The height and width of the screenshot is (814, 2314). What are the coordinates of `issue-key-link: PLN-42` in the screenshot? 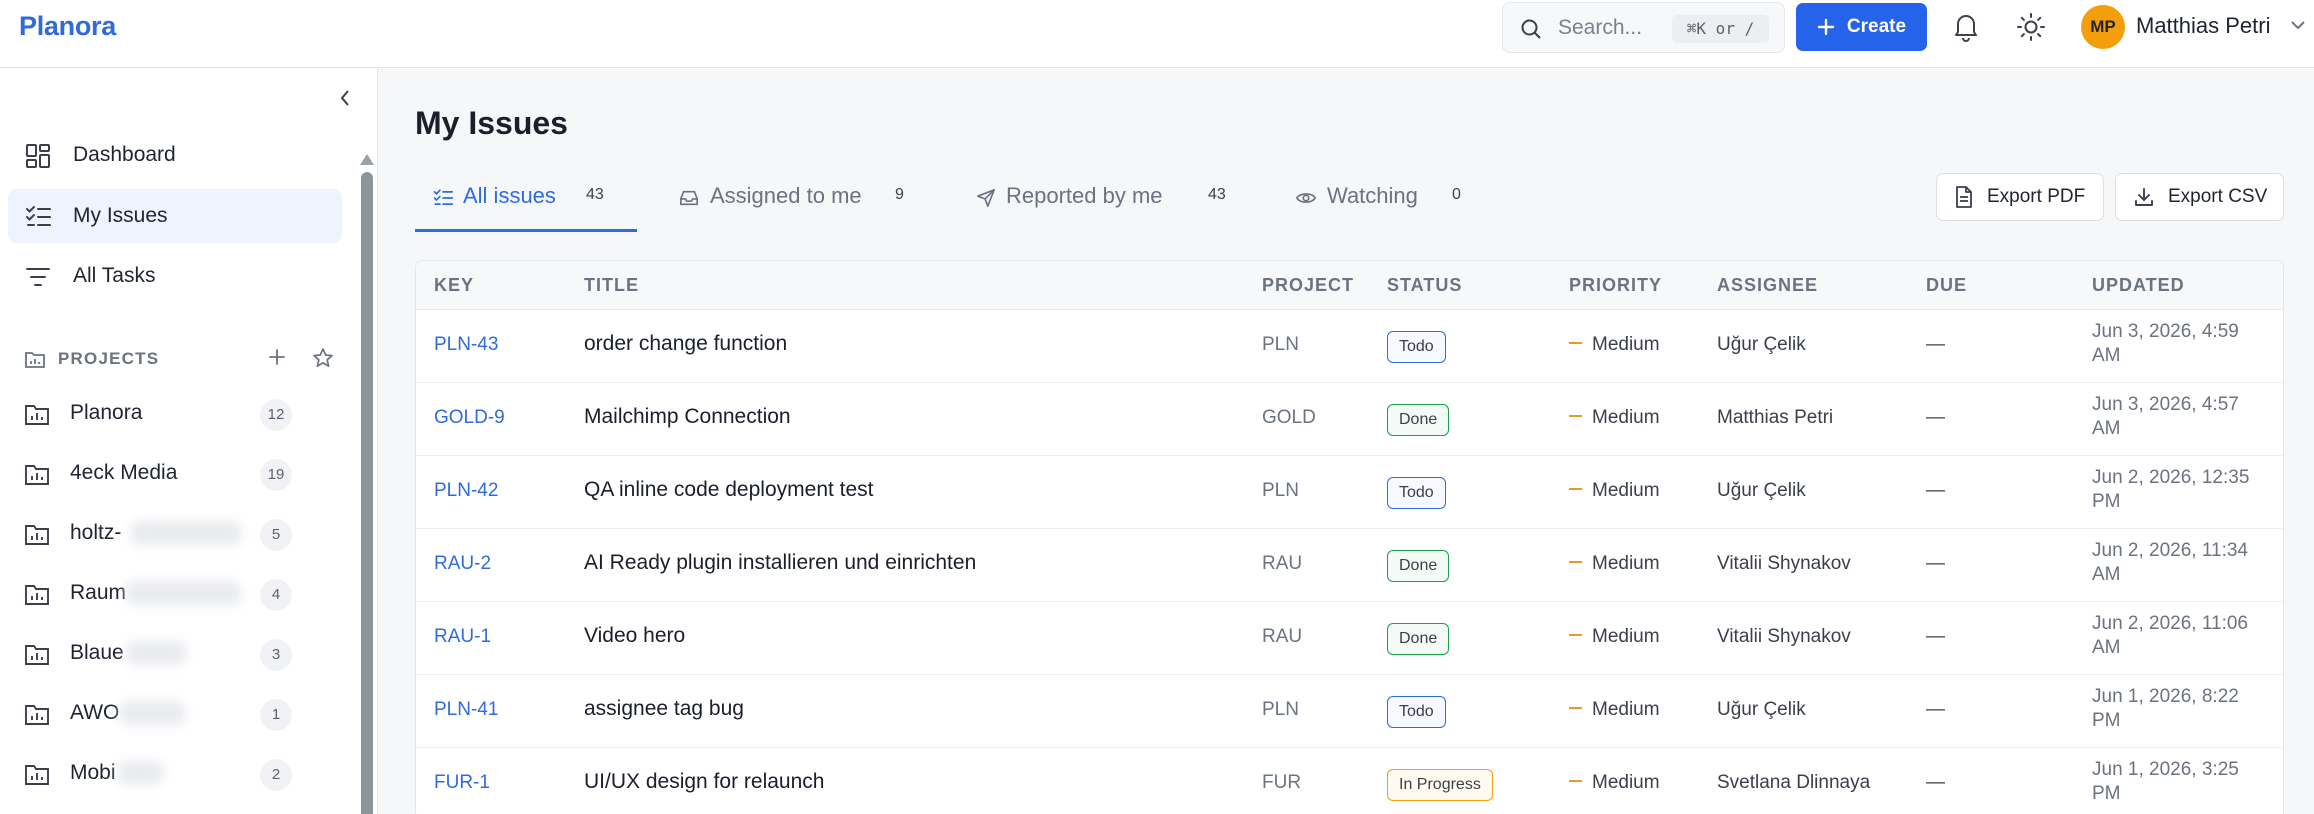 It's located at (466, 491).